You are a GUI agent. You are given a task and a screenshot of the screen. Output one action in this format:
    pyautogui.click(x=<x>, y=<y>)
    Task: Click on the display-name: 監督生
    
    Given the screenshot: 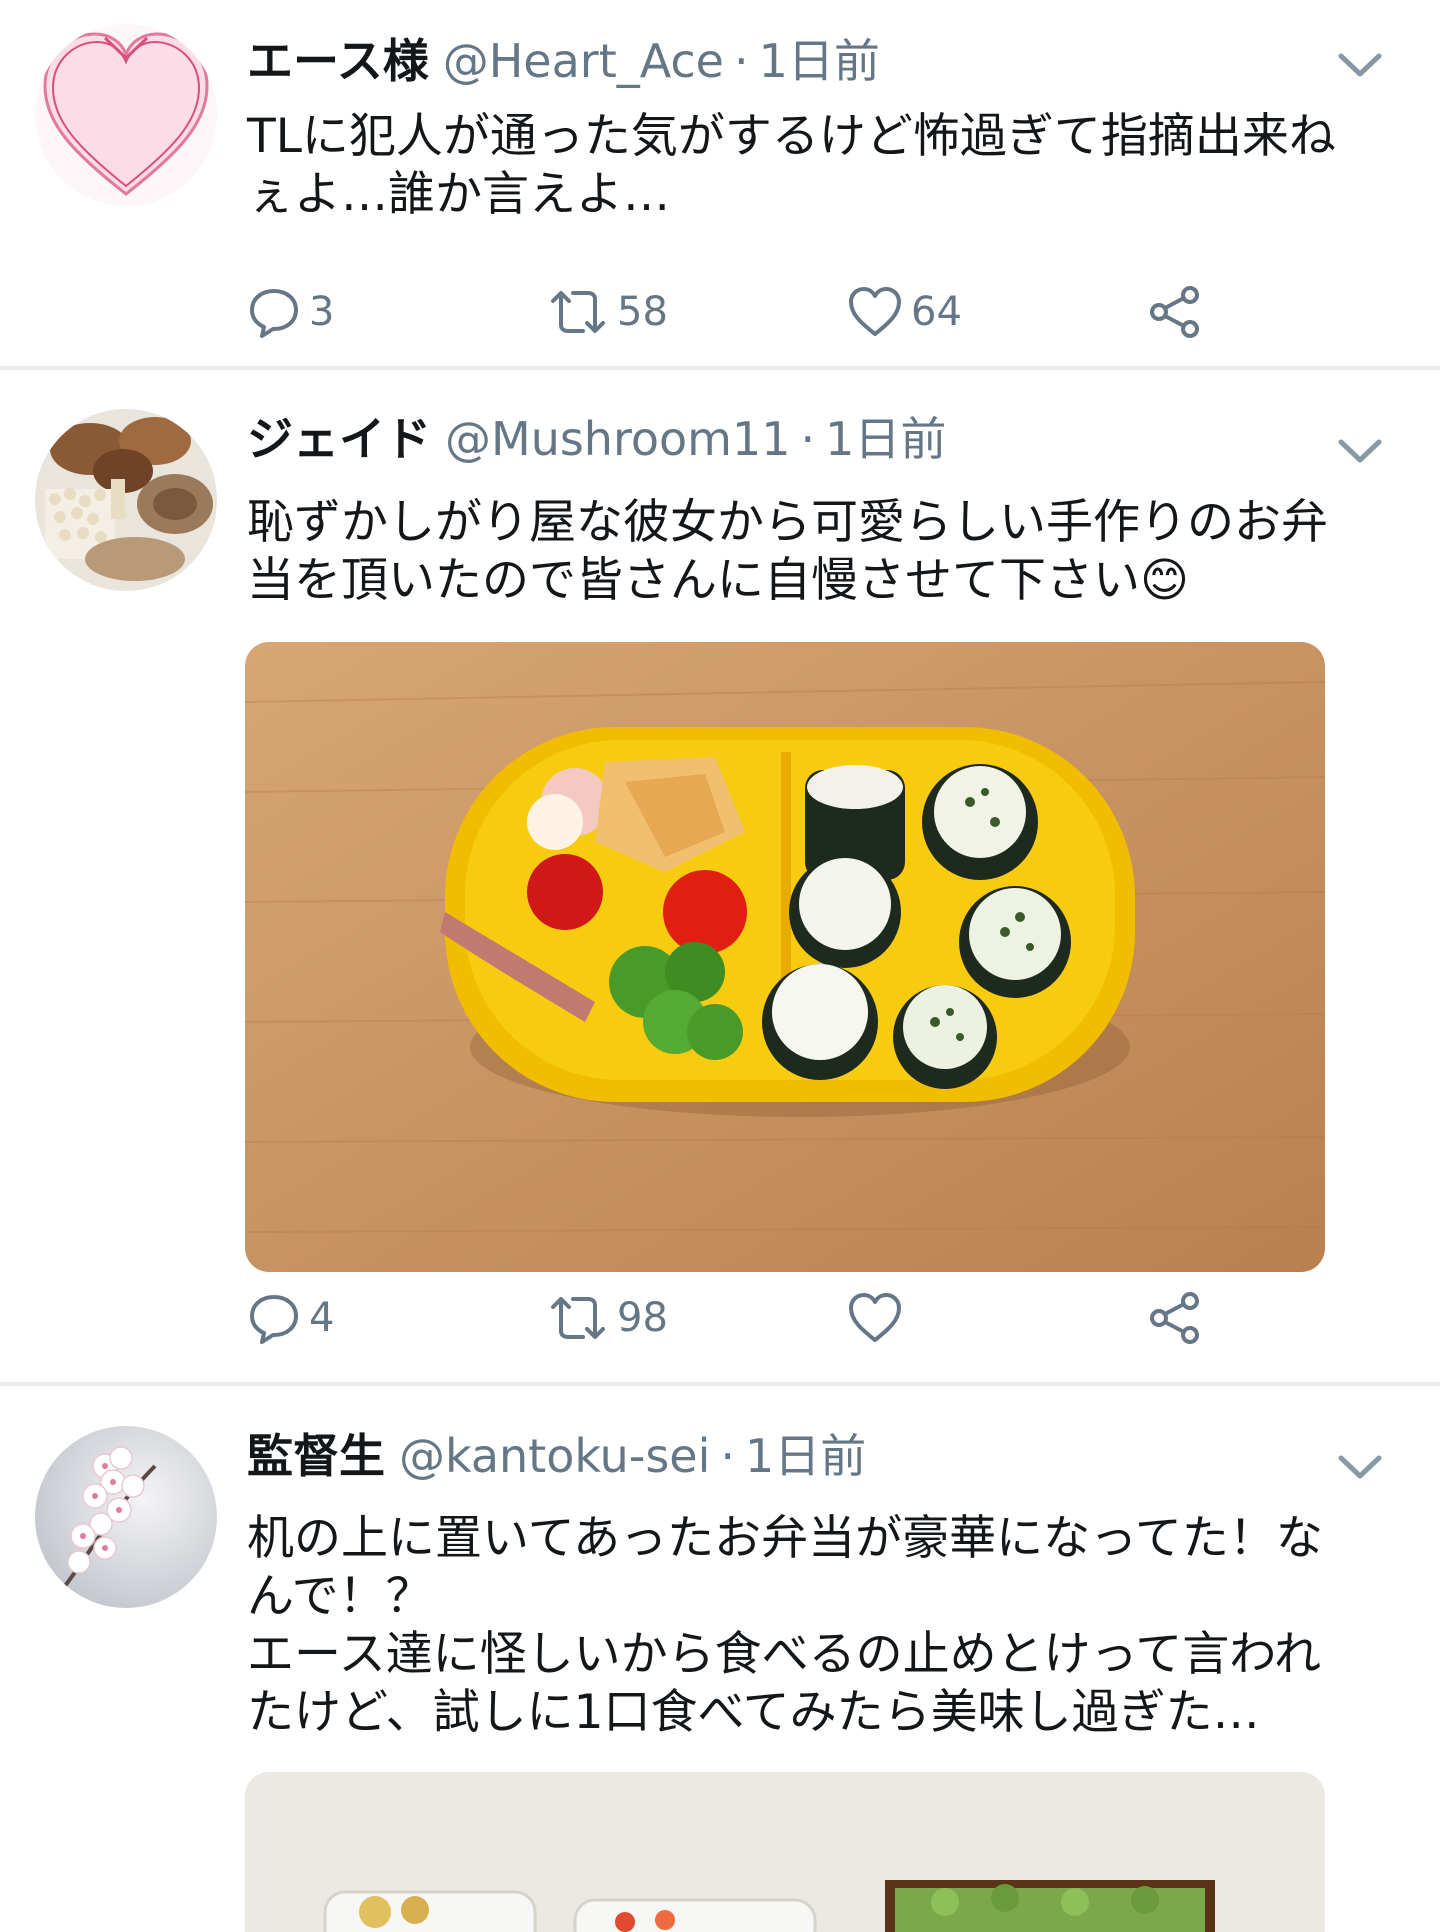 What is the action you would take?
    pyautogui.click(x=316, y=1456)
    